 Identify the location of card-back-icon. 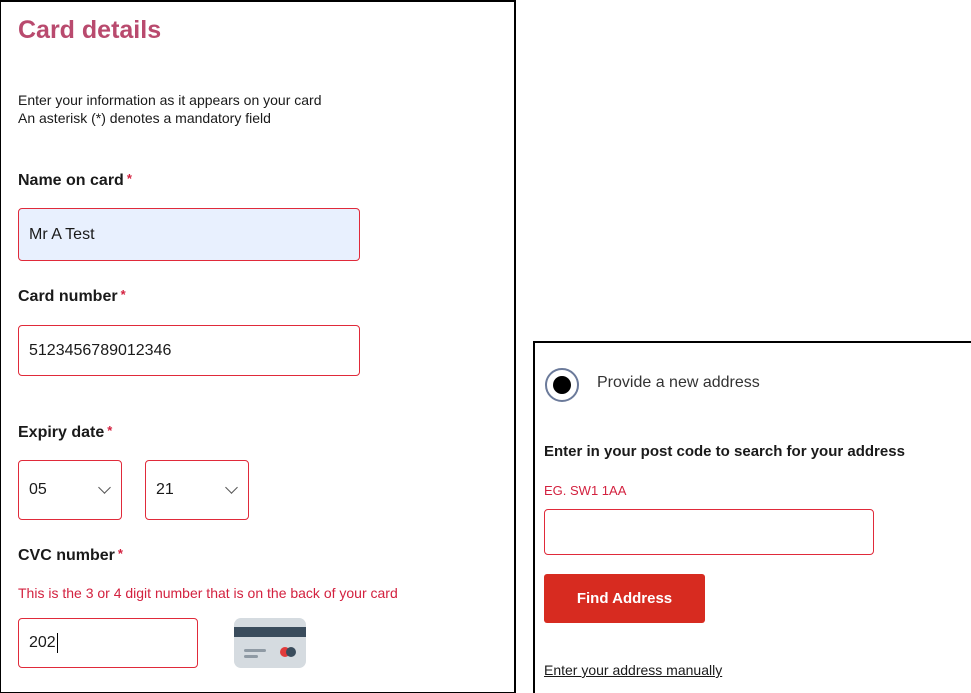
(270, 643).